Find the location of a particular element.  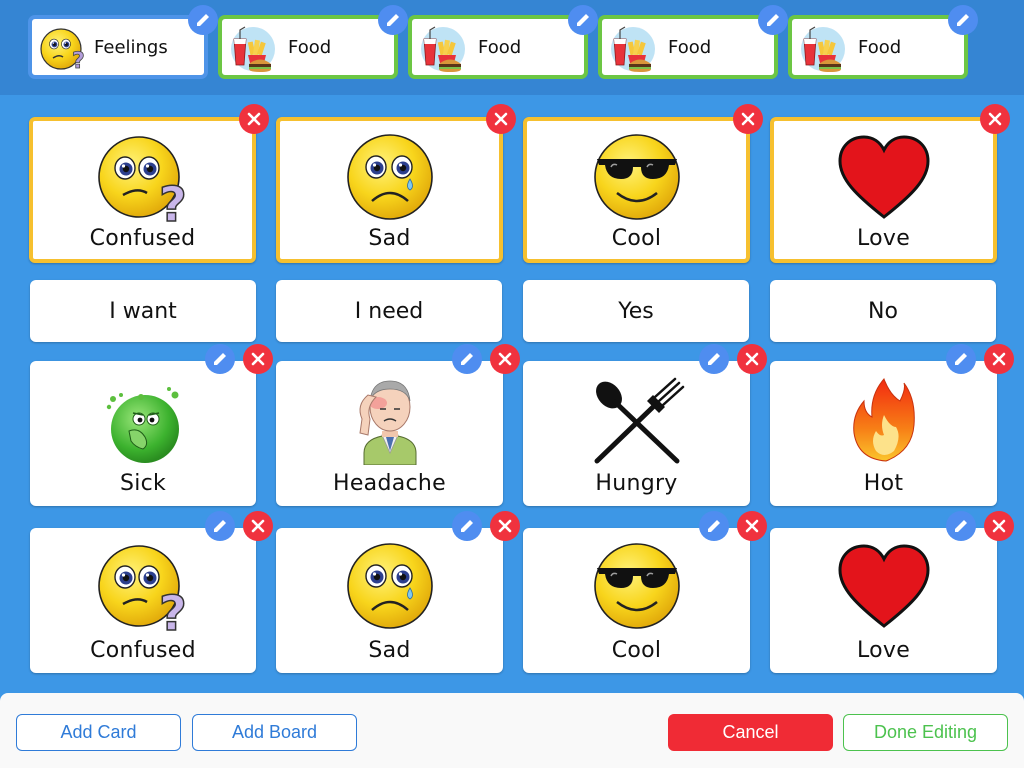

card-label: Hot is located at coordinates (883, 483).